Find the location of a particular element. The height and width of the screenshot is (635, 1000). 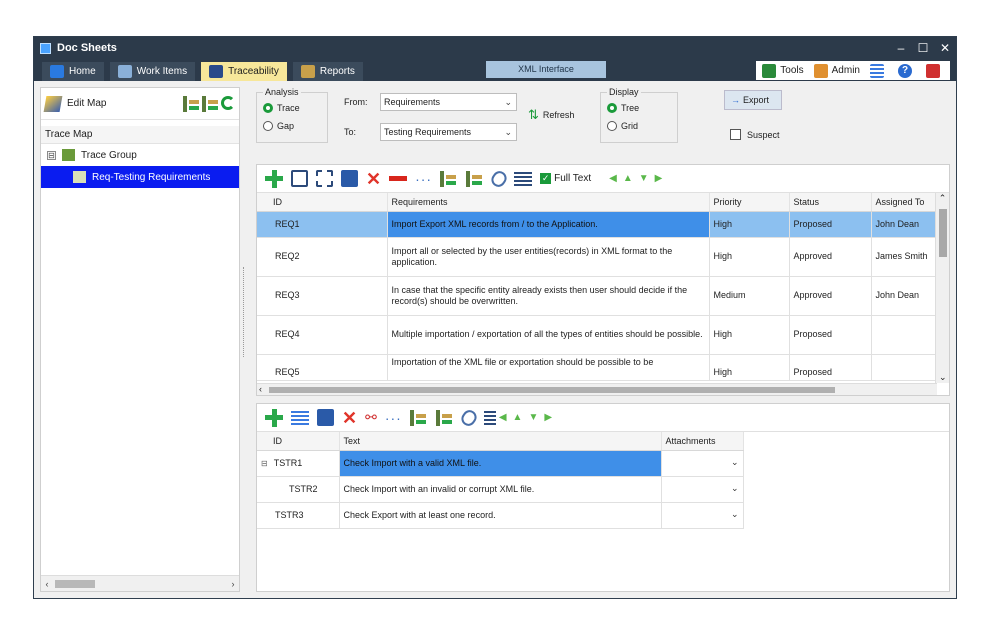

remove-link-icon is located at coordinates (398, 178).